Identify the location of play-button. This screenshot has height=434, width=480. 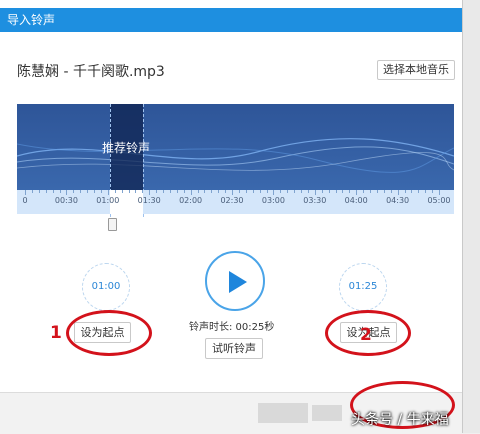
(235, 281).